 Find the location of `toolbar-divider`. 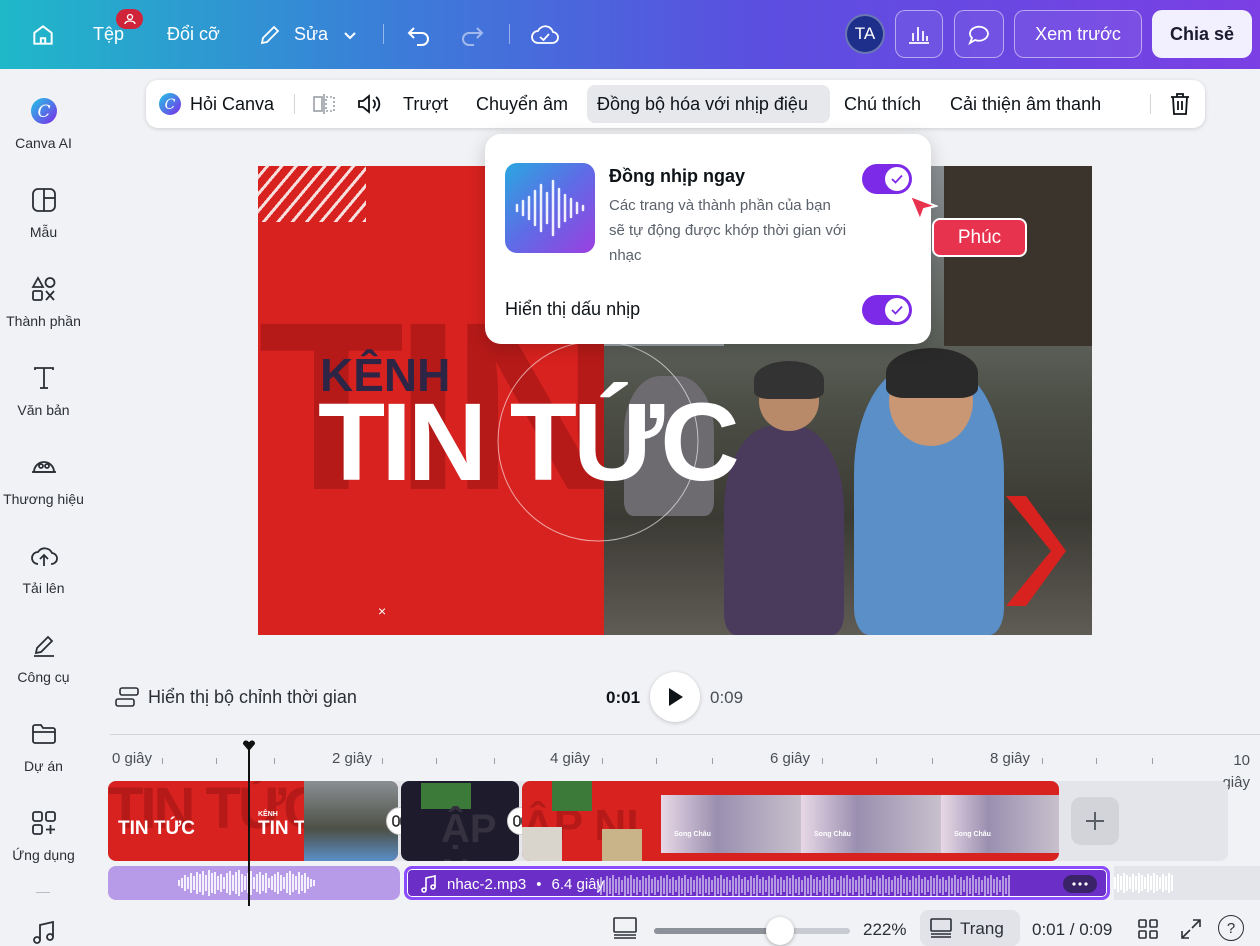

toolbar-divider is located at coordinates (383, 34).